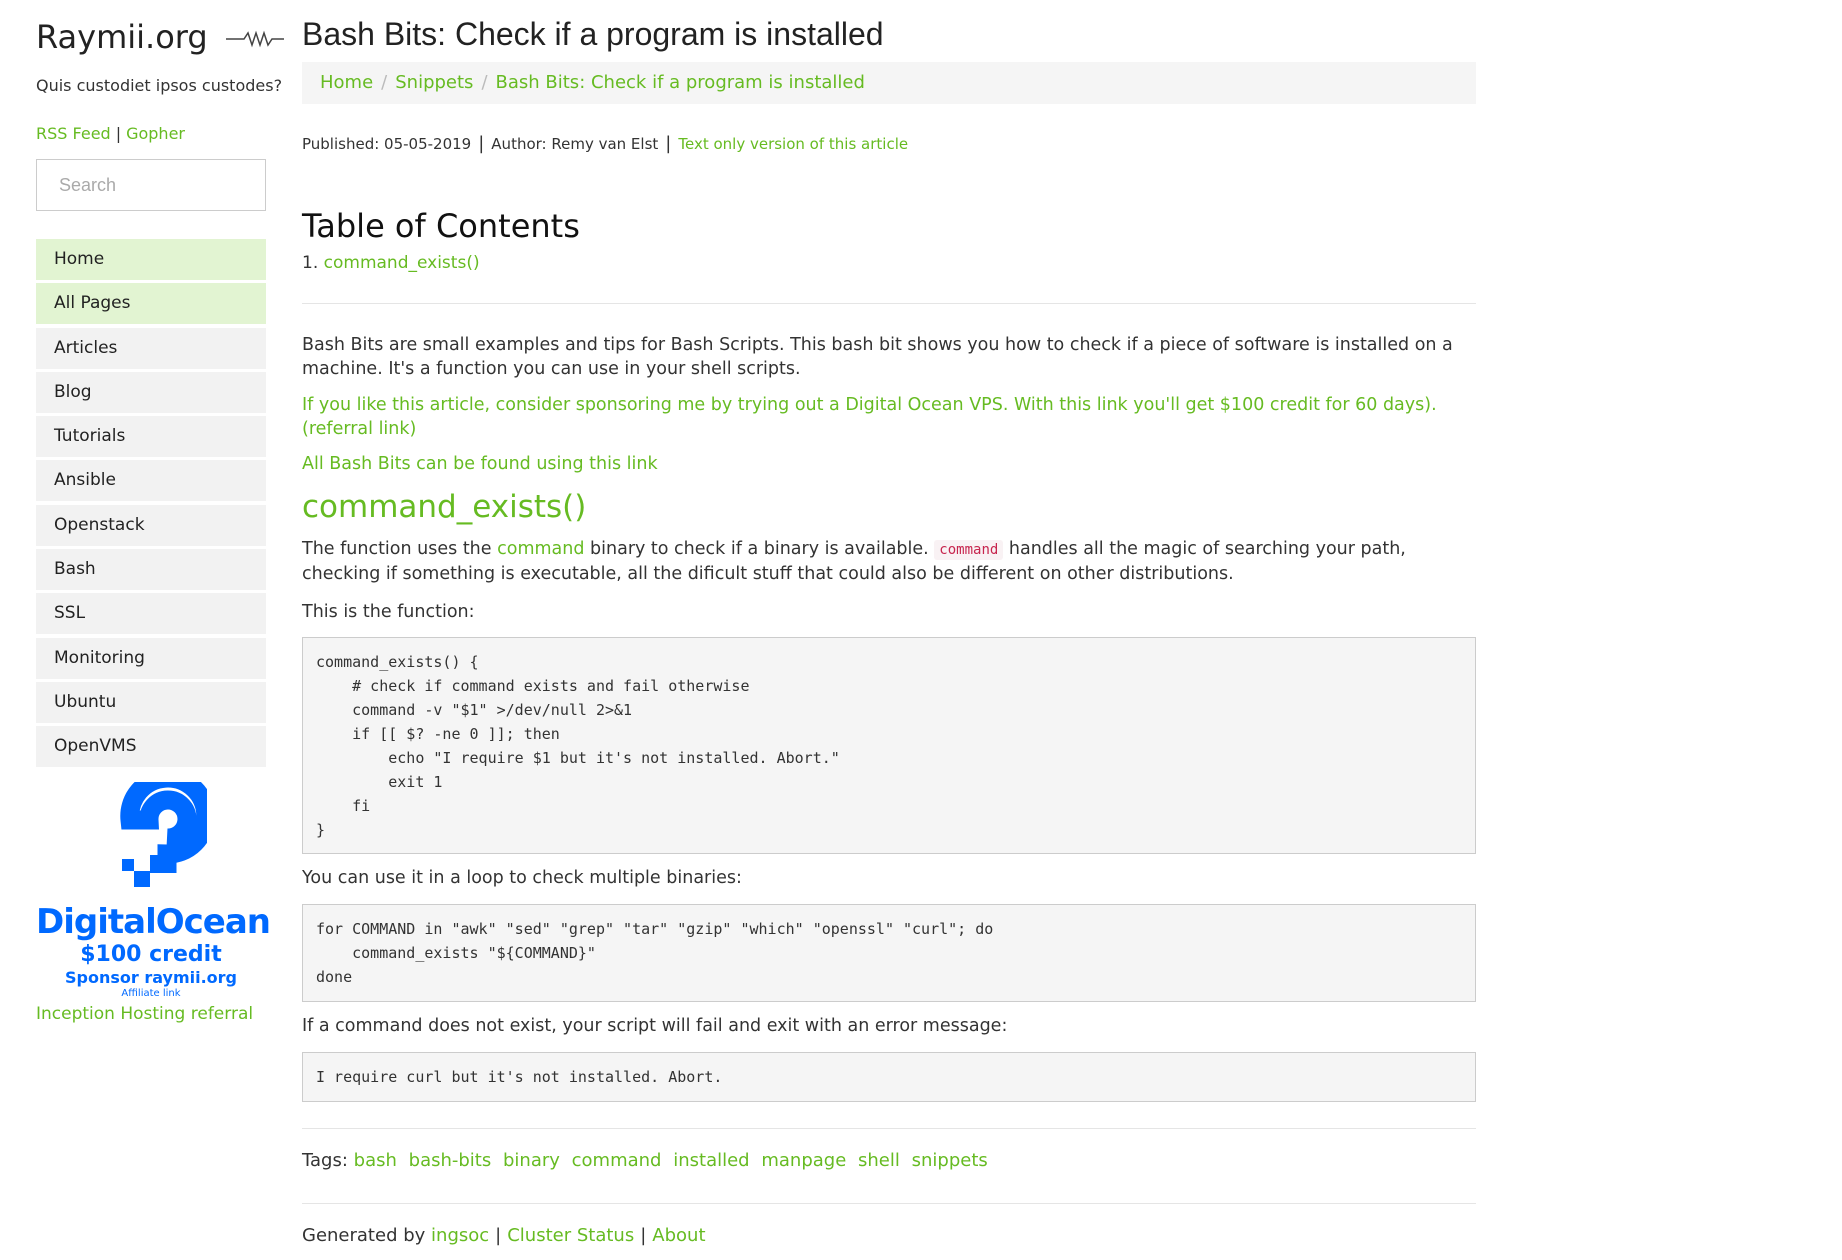 Image resolution: width=1842 pixels, height=1260 pixels. What do you see at coordinates (155, 133) in the screenshot?
I see `gopher-link: Gopher` at bounding box center [155, 133].